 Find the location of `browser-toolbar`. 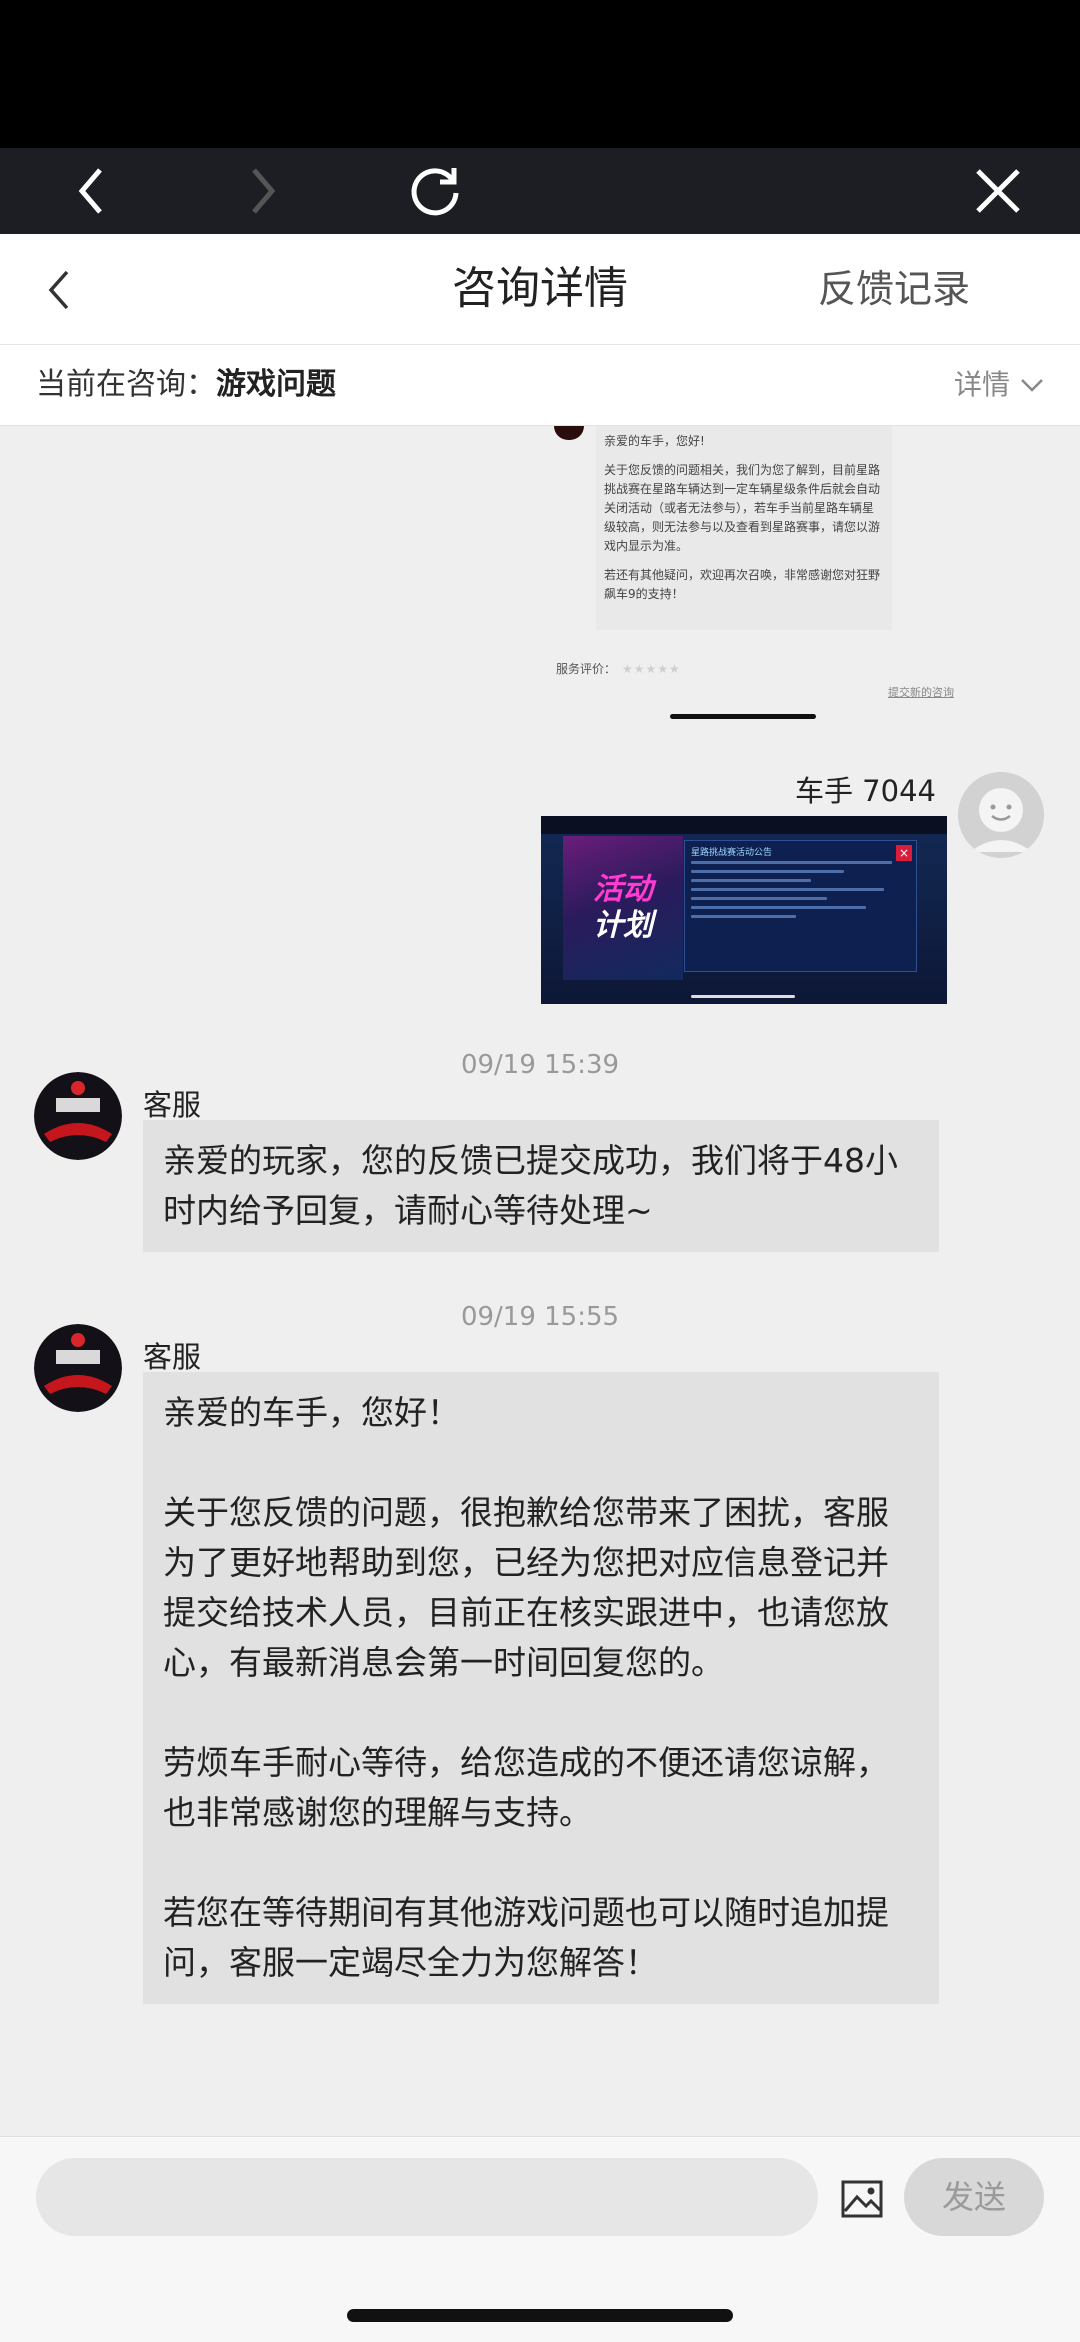

browser-toolbar is located at coordinates (540, 191).